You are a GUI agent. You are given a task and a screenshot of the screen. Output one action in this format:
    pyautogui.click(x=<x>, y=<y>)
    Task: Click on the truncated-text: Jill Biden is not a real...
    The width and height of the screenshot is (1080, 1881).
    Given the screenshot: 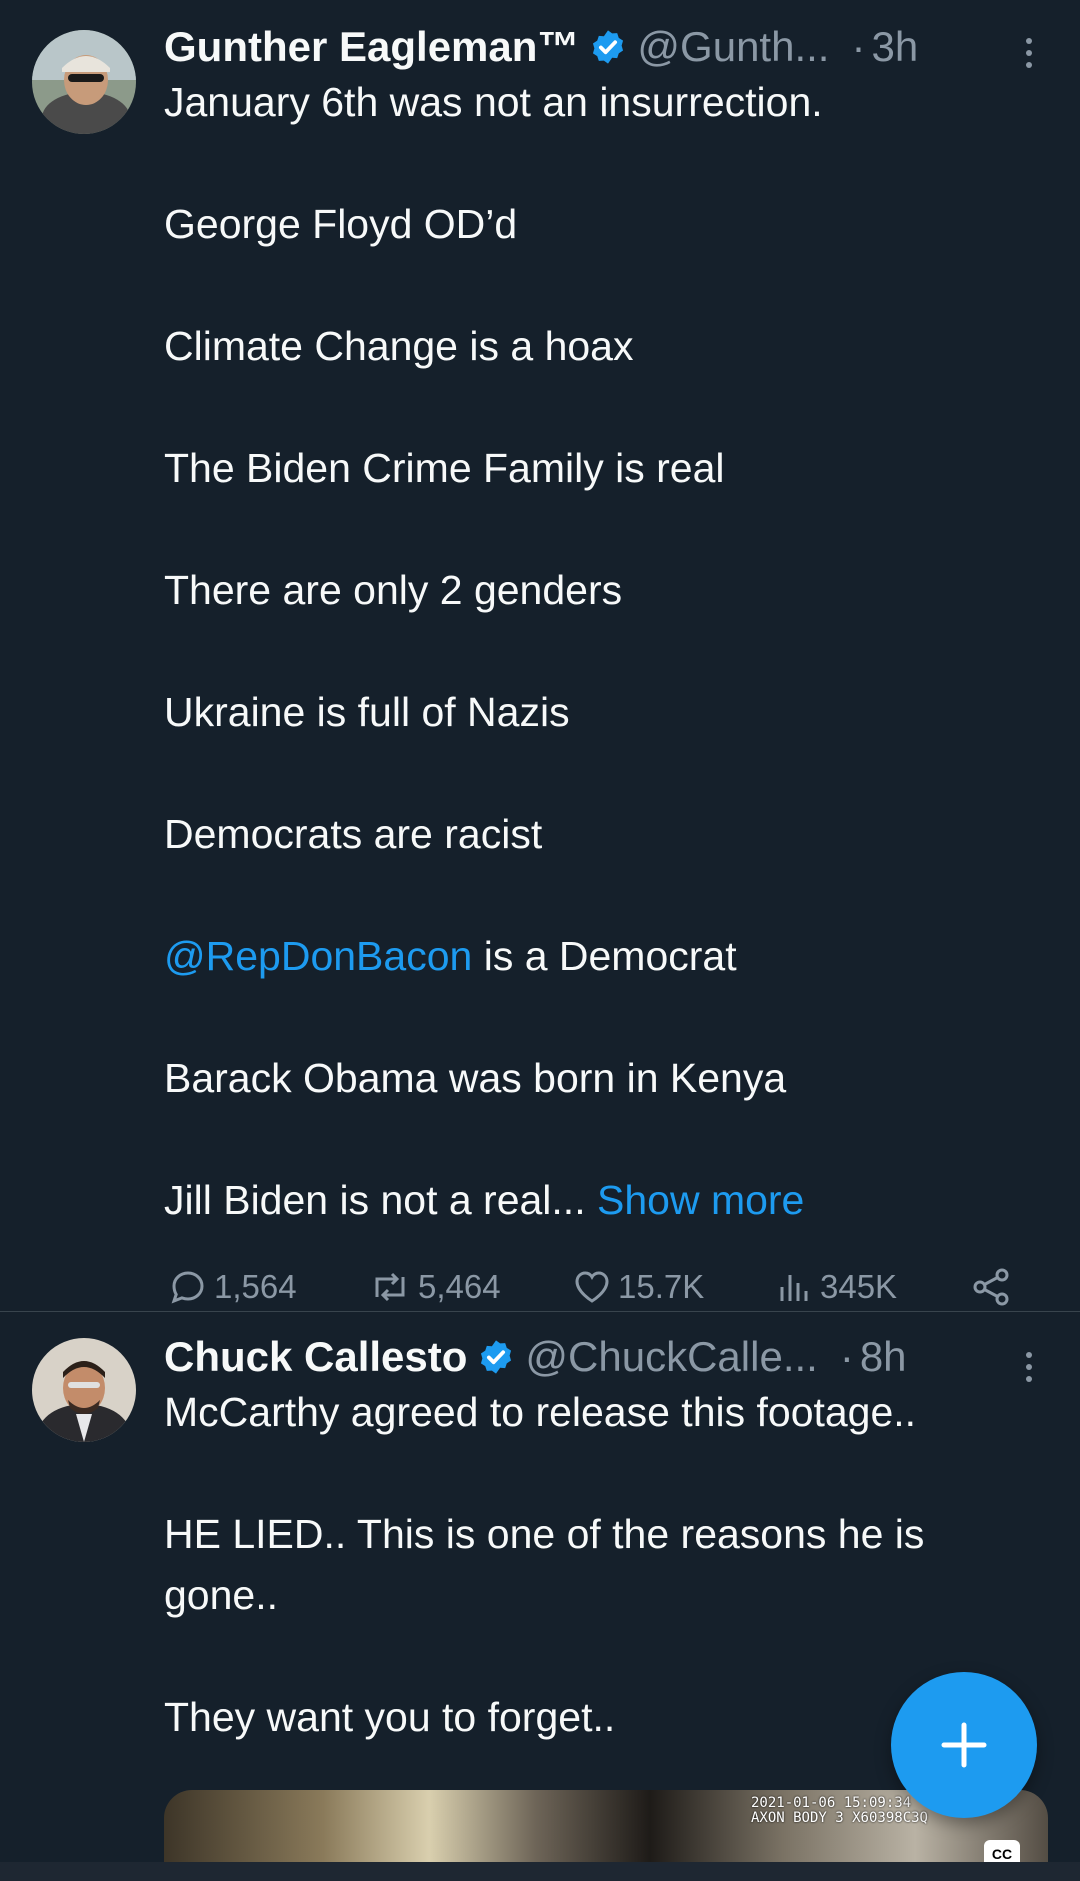 What is the action you would take?
    pyautogui.click(x=375, y=1200)
    